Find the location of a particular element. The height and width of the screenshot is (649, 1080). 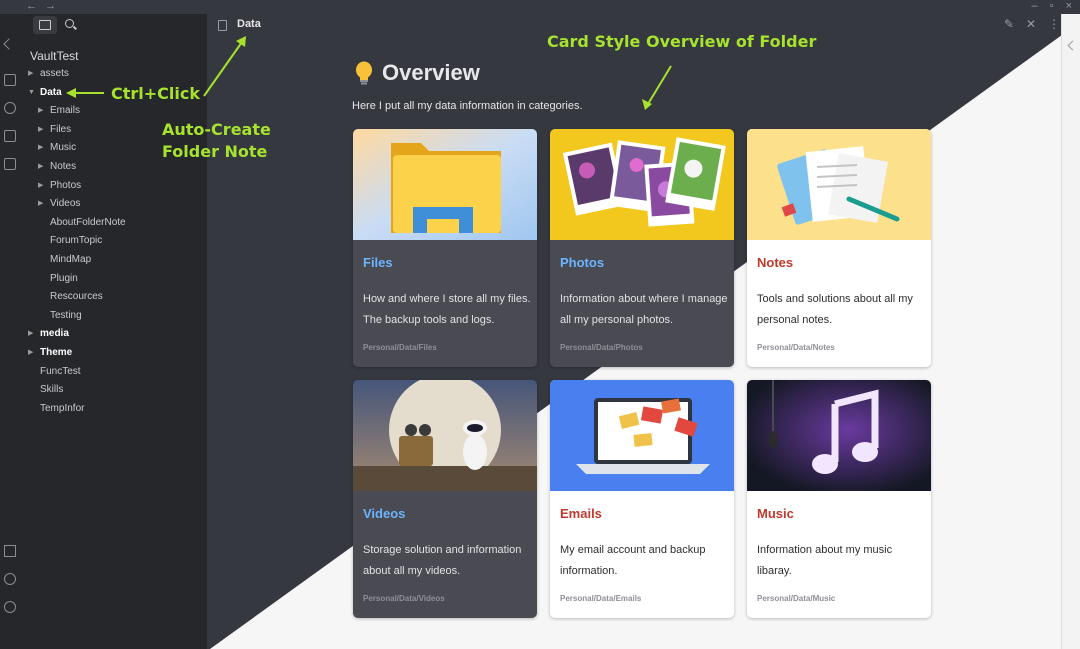

minimize-icon: – is located at coordinates (1035, 6).